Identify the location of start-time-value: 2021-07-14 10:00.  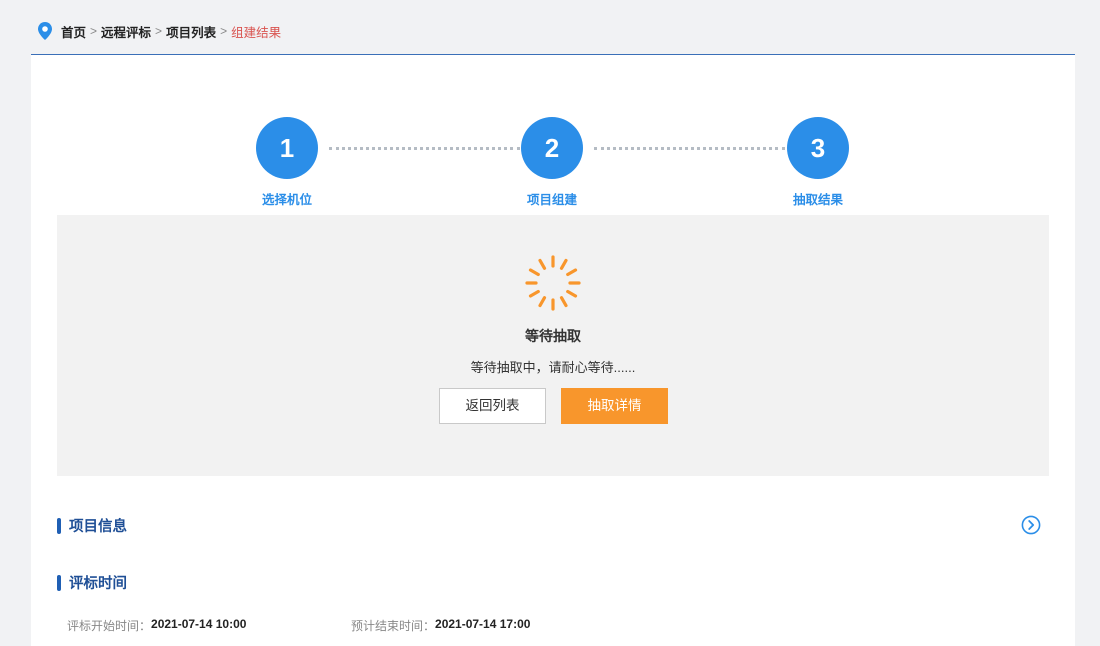
(199, 624).